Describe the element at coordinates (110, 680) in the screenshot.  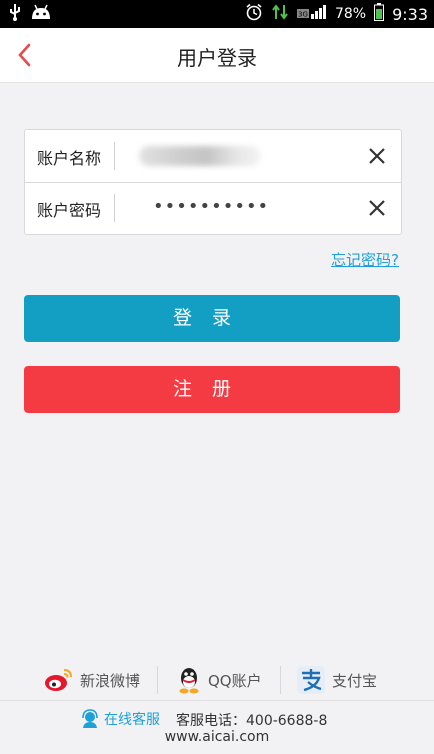
I see `weibo-label: 新浪微博` at that location.